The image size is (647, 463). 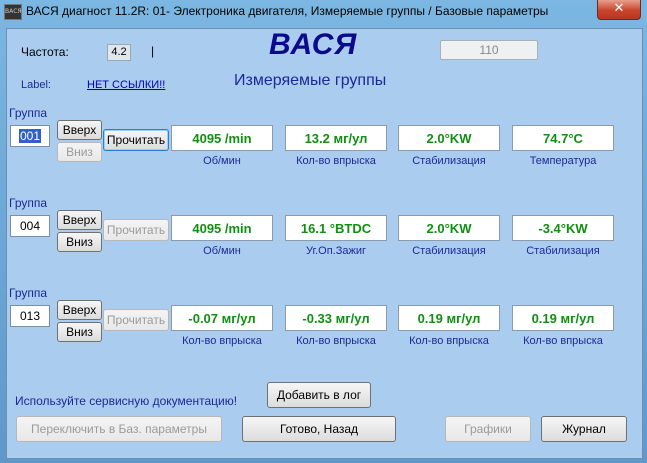 What do you see at coordinates (45, 52) in the screenshot?
I see `frequency-label: Частота:` at bounding box center [45, 52].